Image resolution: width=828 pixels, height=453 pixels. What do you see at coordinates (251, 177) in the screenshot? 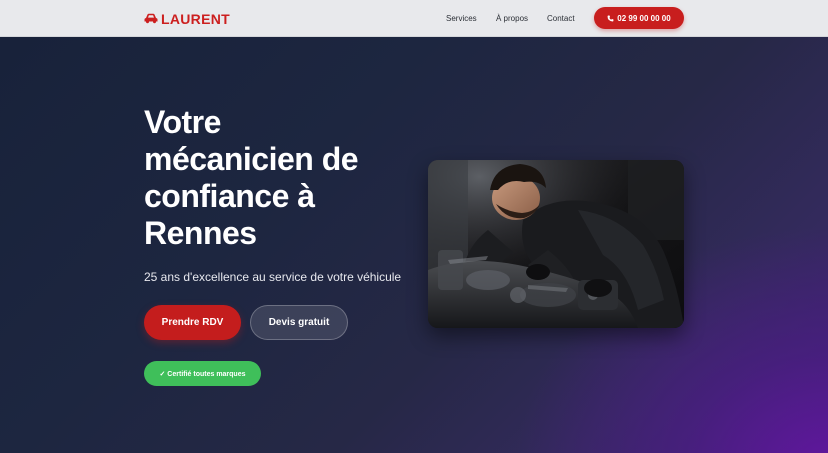
I see `hero-title: Votre mécanicien de confiance à Rennes` at bounding box center [251, 177].